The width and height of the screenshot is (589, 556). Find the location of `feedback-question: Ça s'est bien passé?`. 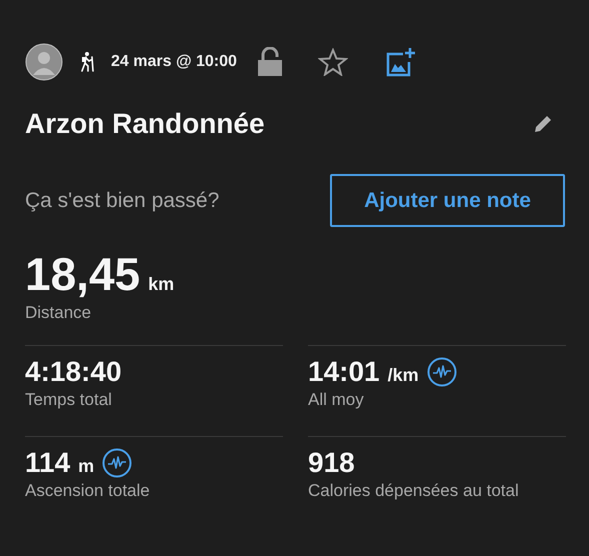

feedback-question: Ça s'est bien passé? is located at coordinates (122, 200).